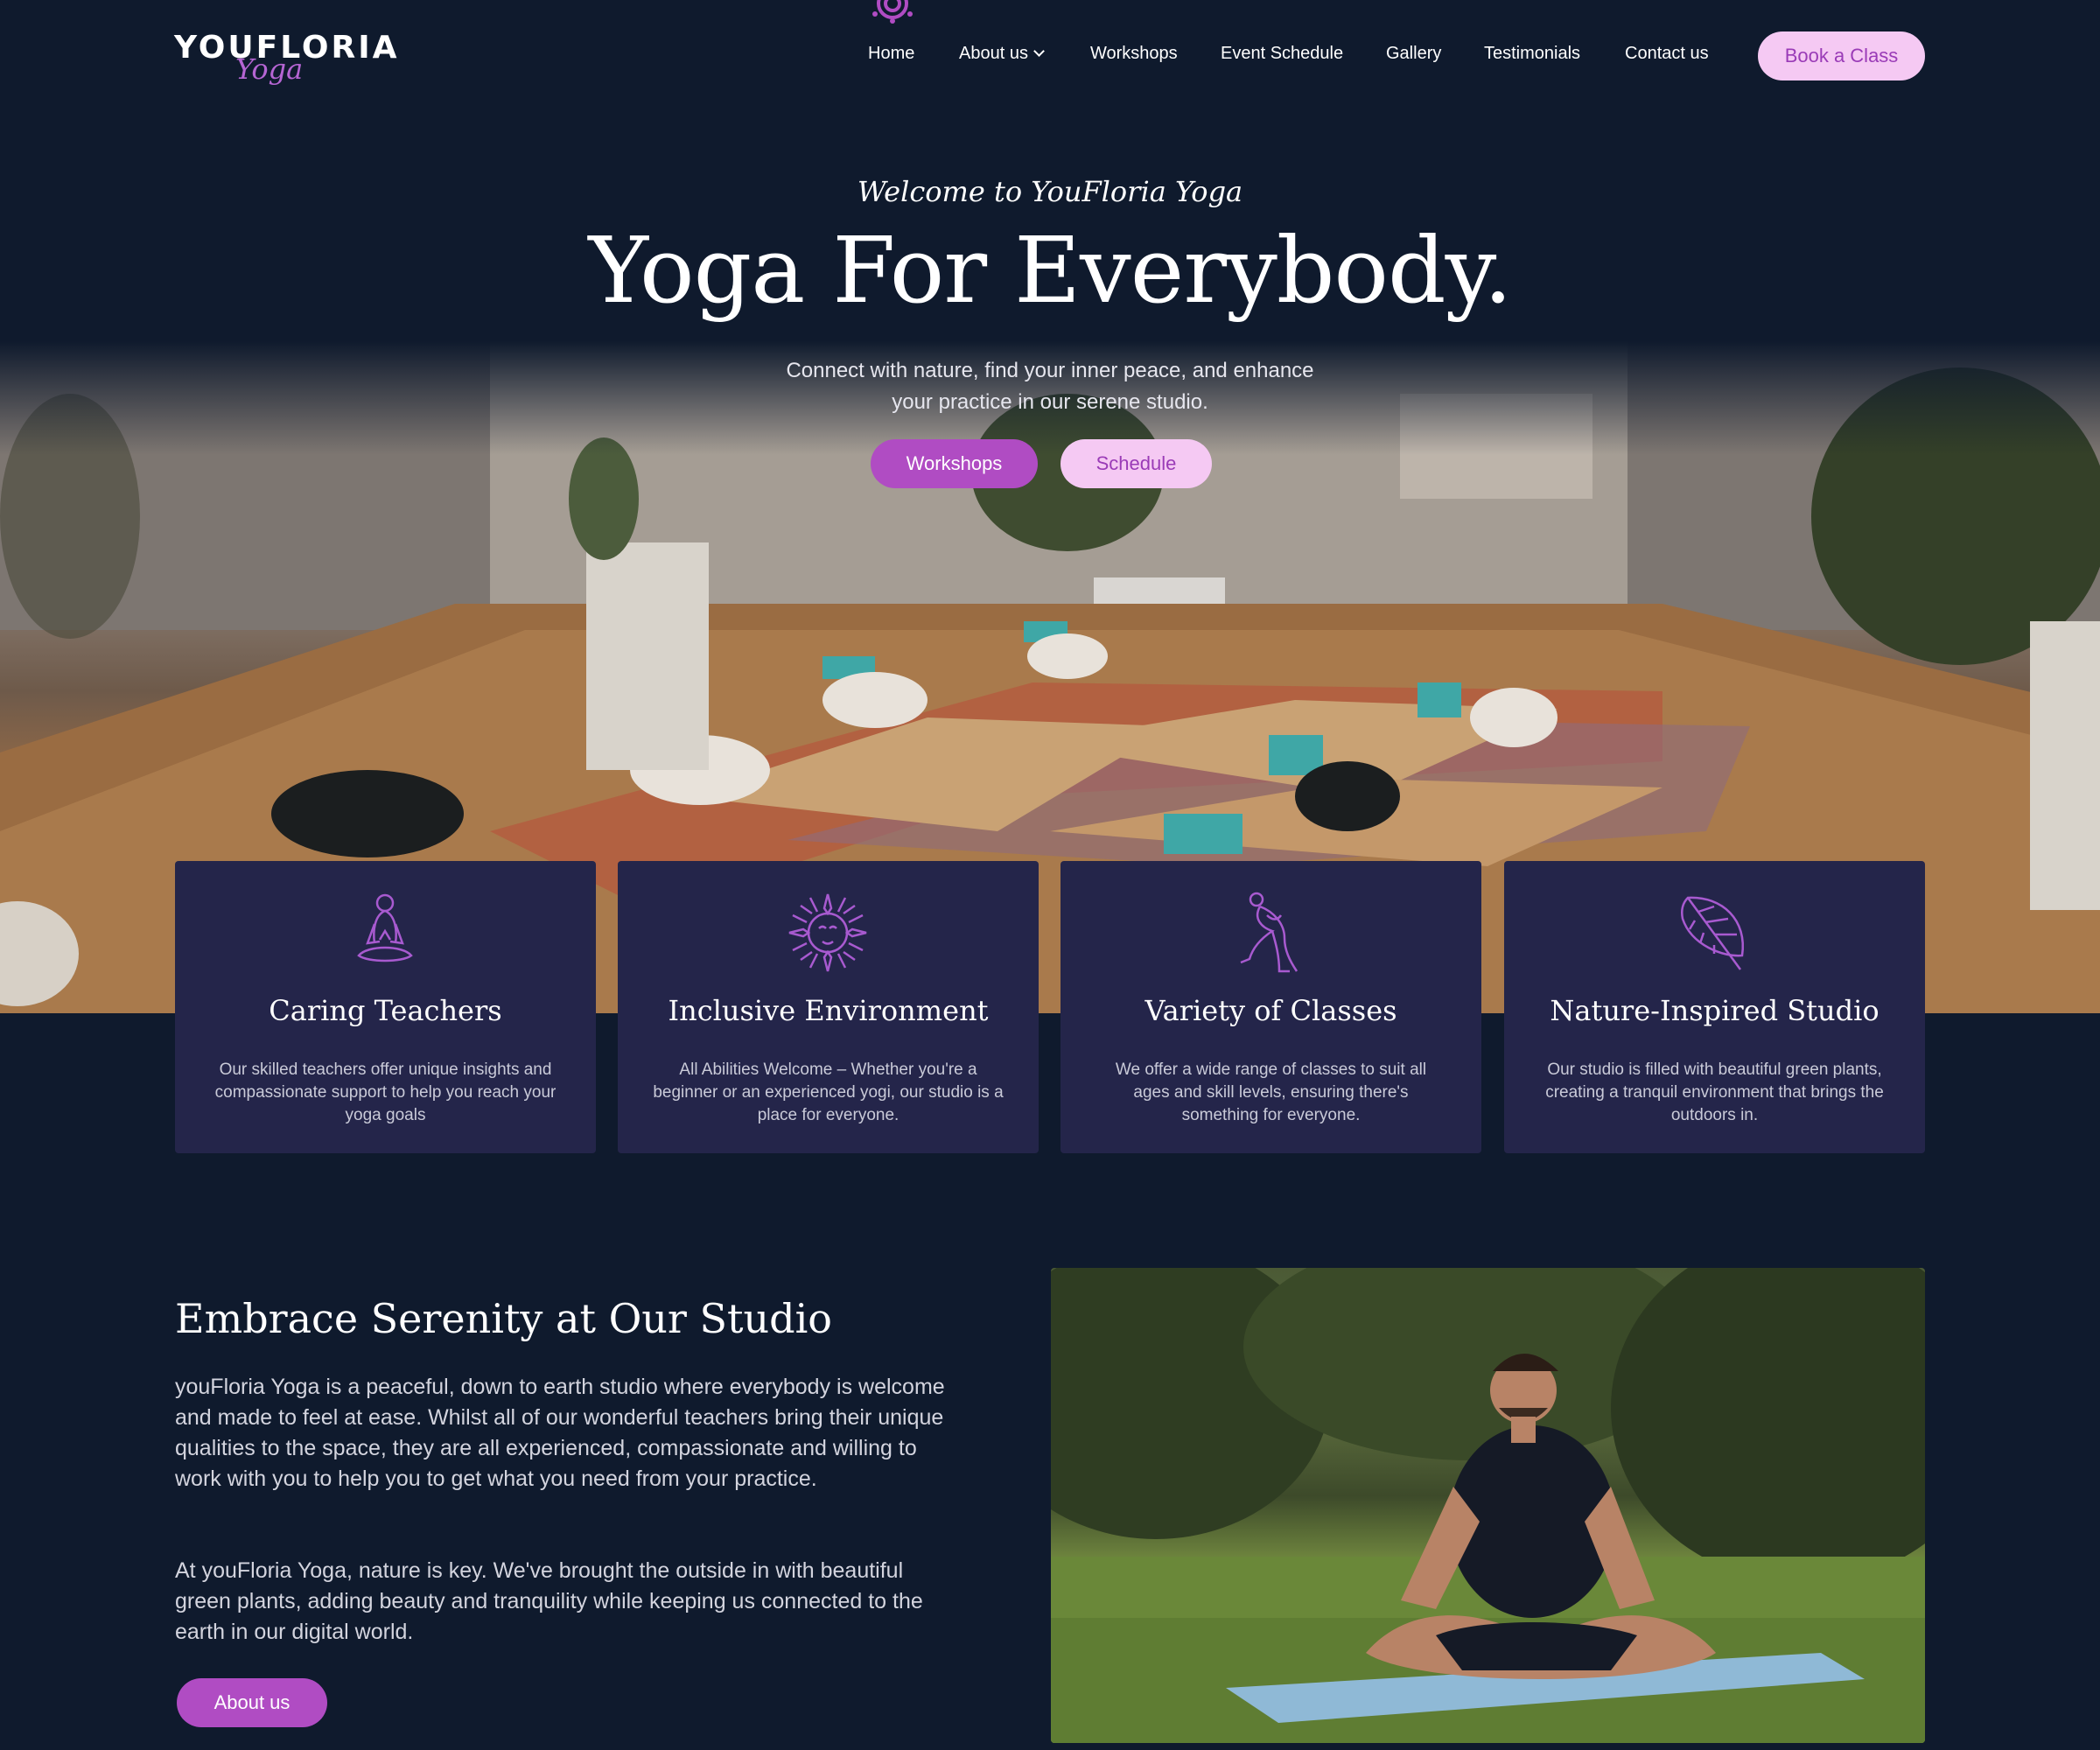  What do you see at coordinates (1050, 402) in the screenshot?
I see `hero-subtitle-line-2: your practice in our serene studio.` at bounding box center [1050, 402].